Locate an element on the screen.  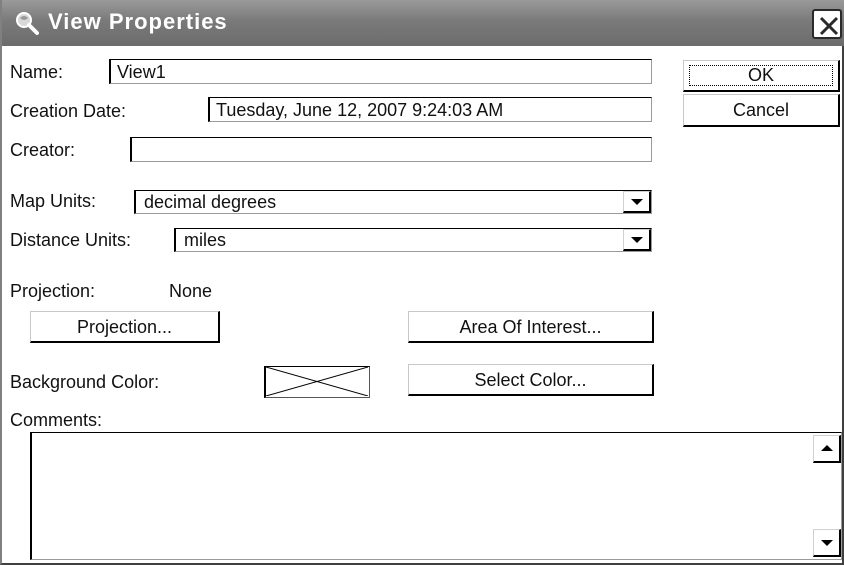
map-units-select: decimal degrees is located at coordinates (393, 202).